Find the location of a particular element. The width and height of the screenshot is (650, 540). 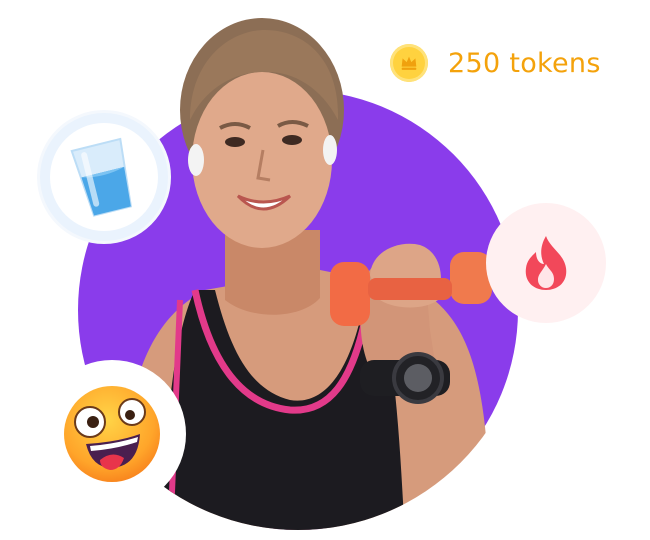

emoji-bubble is located at coordinates (112, 434).